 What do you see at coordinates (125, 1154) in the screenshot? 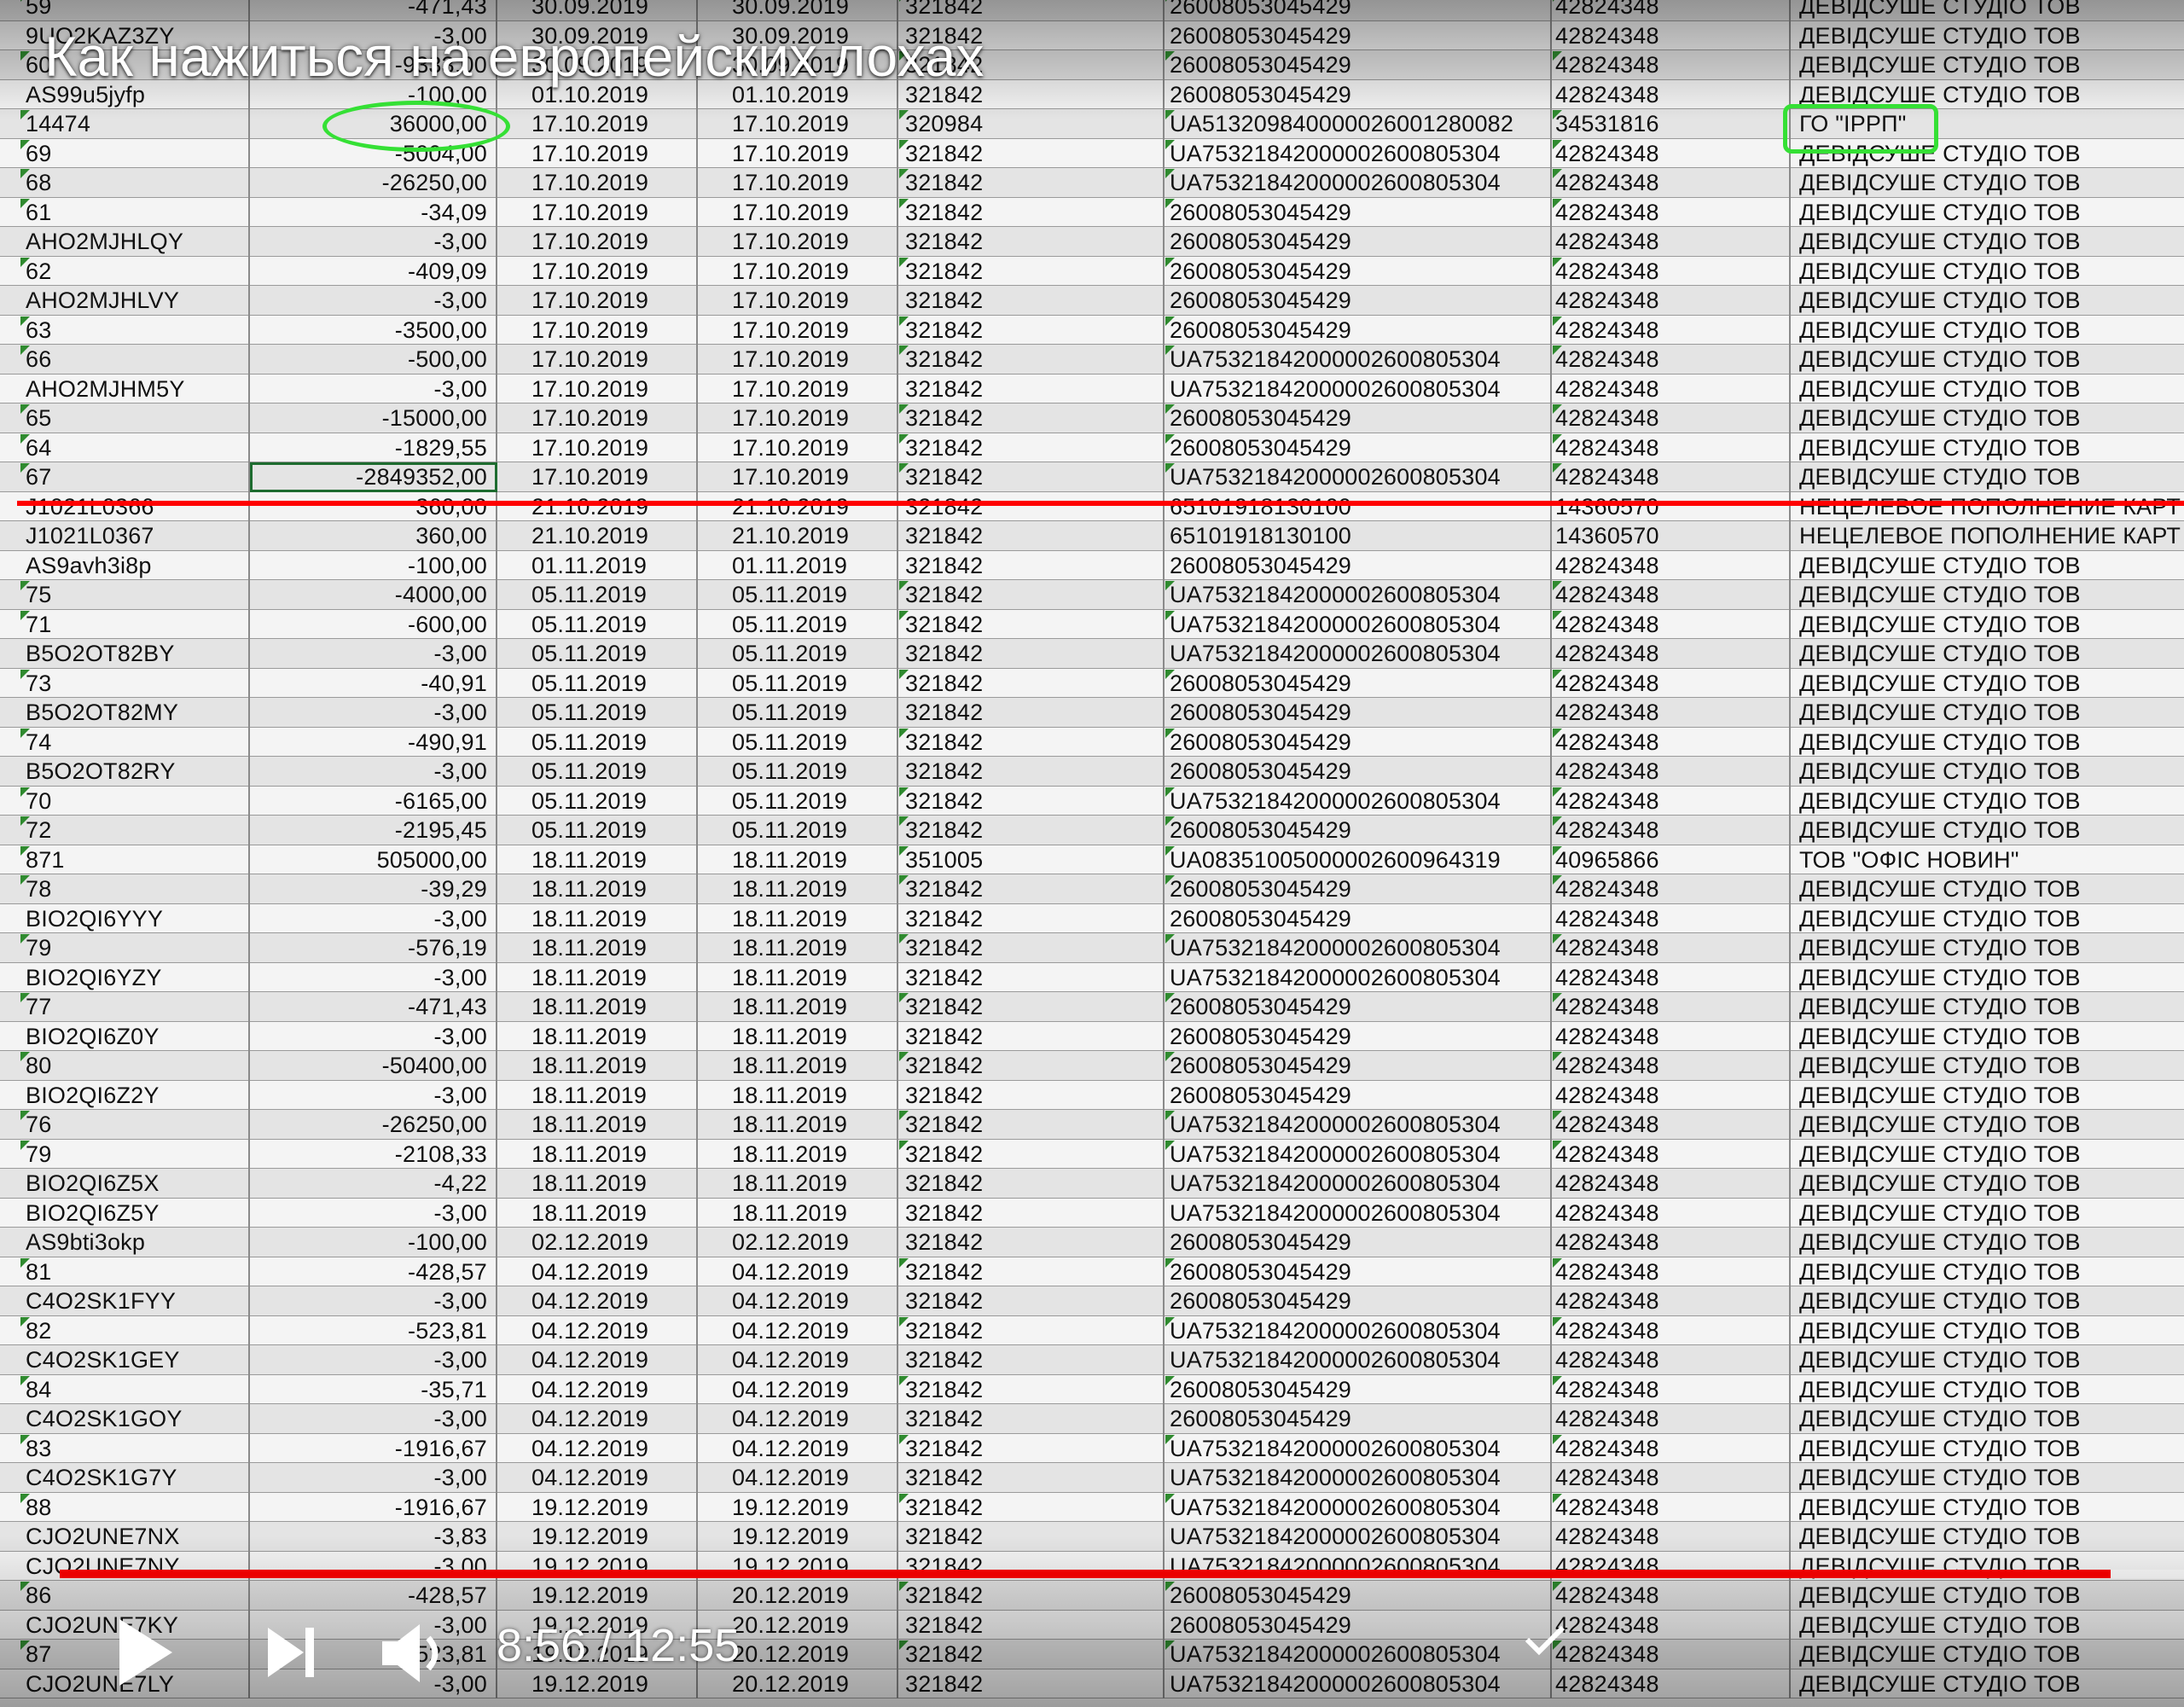
I see `cell-id: 79` at bounding box center [125, 1154].